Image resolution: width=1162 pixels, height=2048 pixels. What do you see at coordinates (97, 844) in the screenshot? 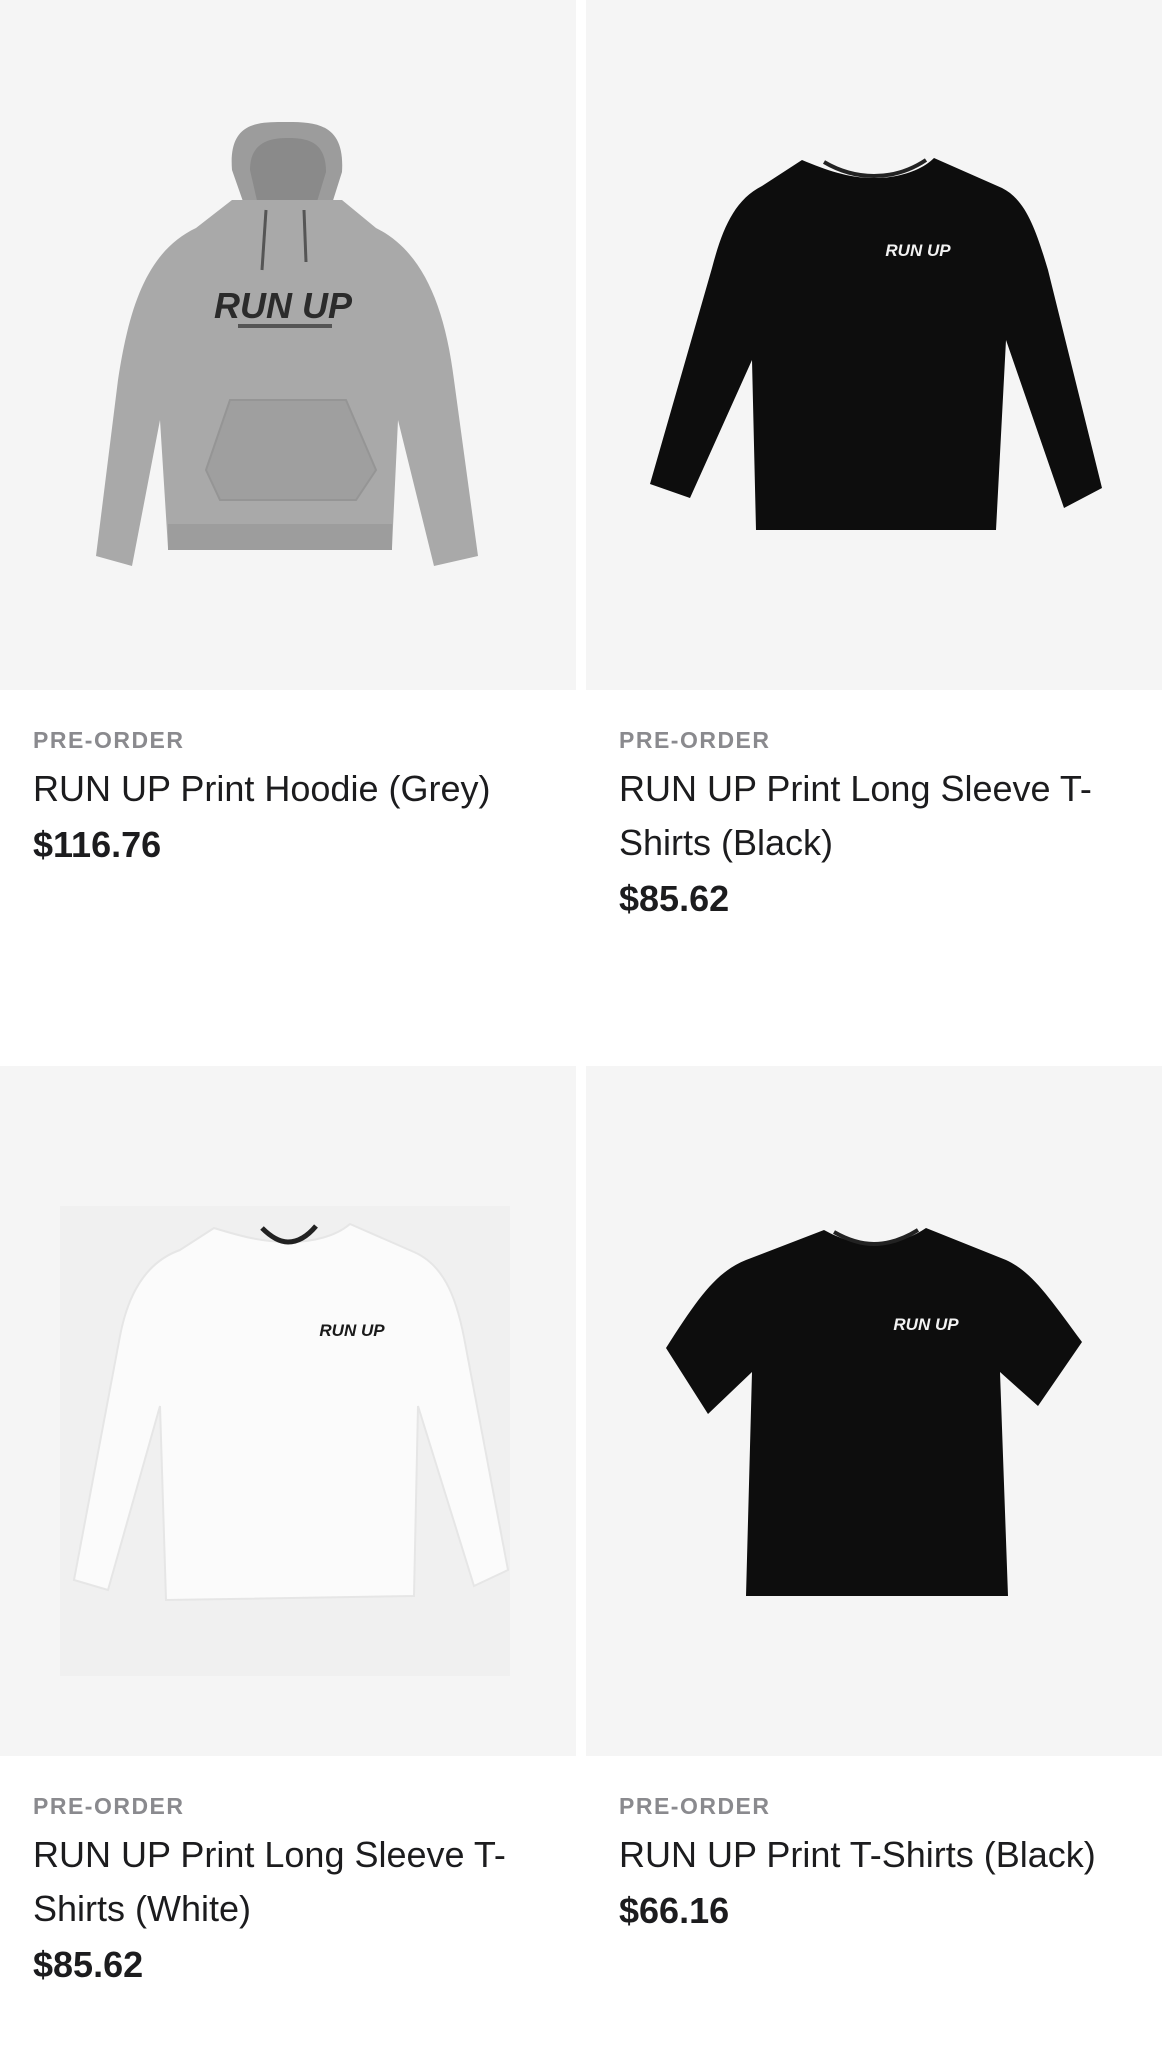
I see `product-price: $116.76` at bounding box center [97, 844].